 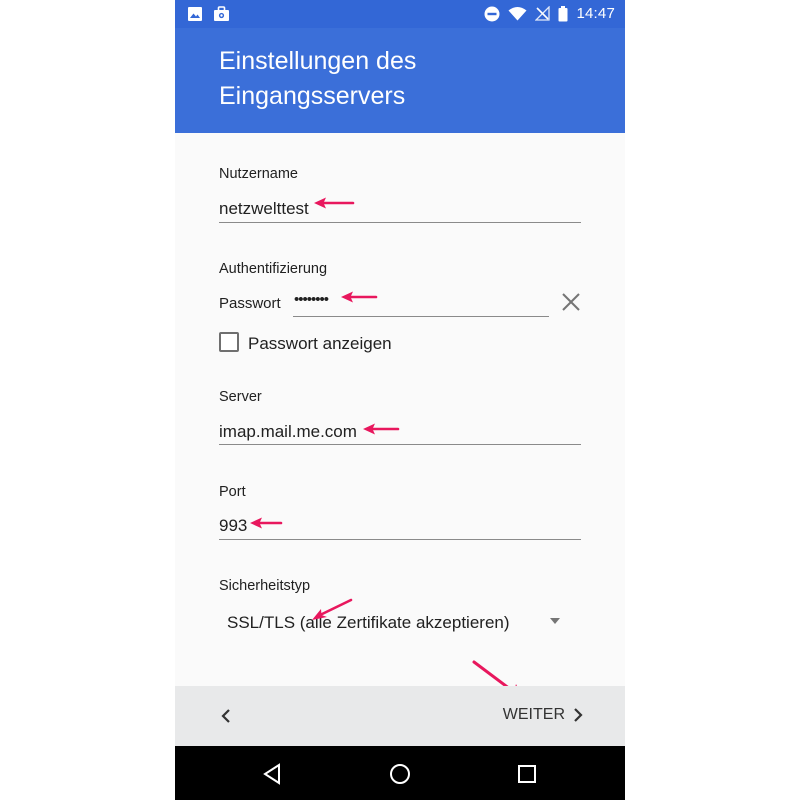 I want to click on bottom-action-bar: WEITER, so click(x=400, y=716).